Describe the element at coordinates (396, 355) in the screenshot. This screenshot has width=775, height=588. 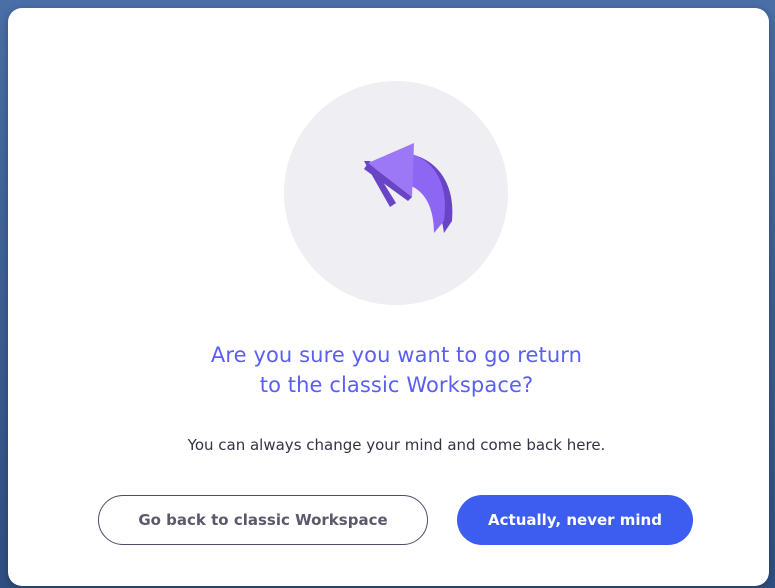
I see `dialog-title-line-1: Are you sure you want to go return` at that location.